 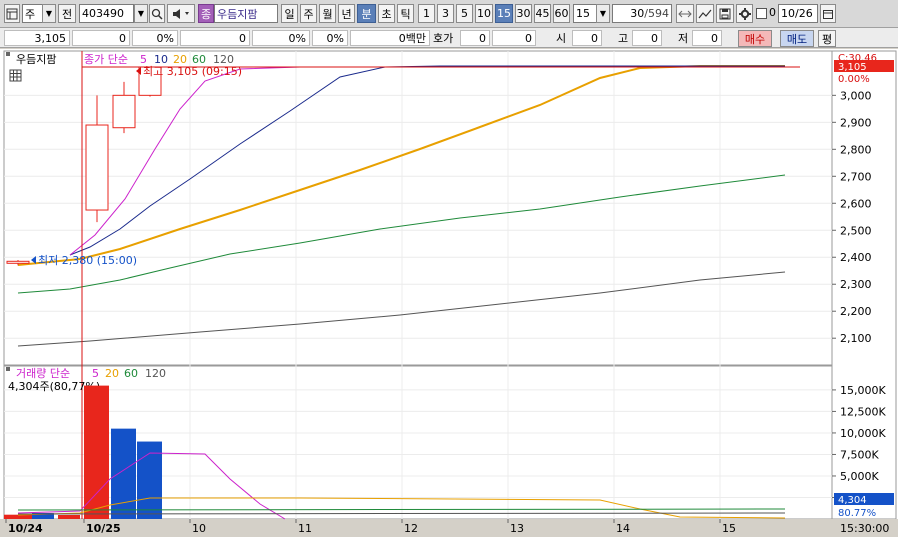 What do you see at coordinates (464, 13) in the screenshot?
I see `interval-5-button: 5` at bounding box center [464, 13].